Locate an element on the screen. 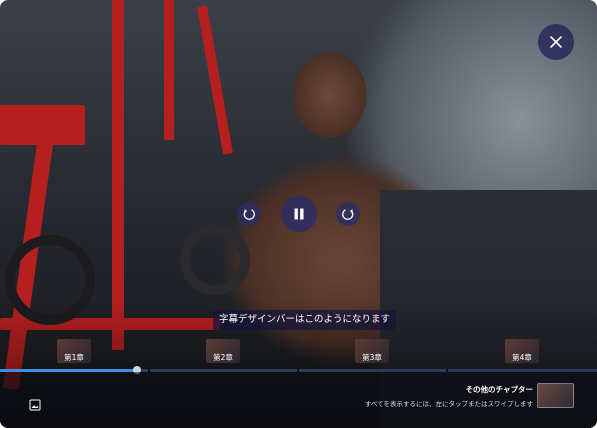 The width and height of the screenshot is (597, 428). gym-bench is located at coordinates (42, 125).